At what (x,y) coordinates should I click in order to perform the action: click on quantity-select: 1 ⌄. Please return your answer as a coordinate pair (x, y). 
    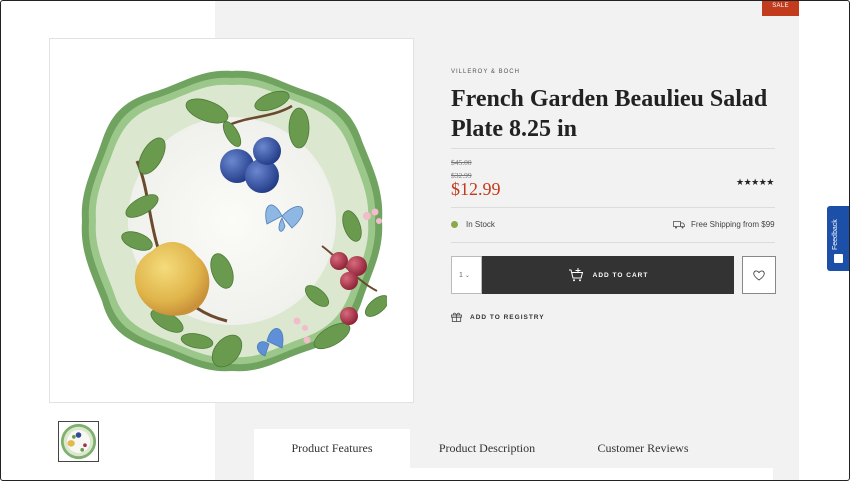
    Looking at the image, I should click on (466, 275).